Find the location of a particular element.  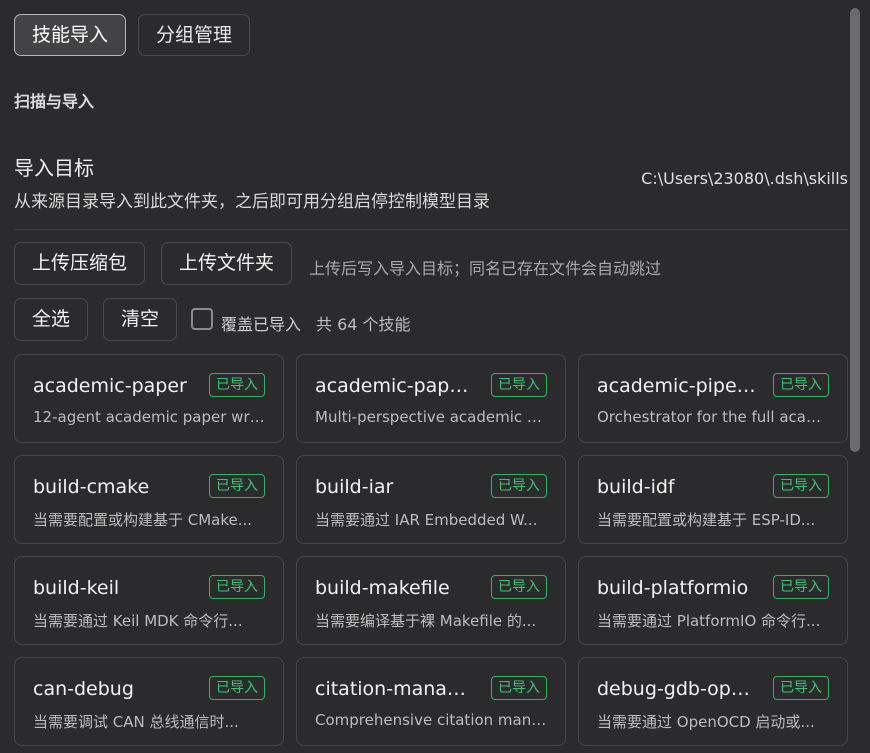

scrollbar-thumb is located at coordinates (855, 230).